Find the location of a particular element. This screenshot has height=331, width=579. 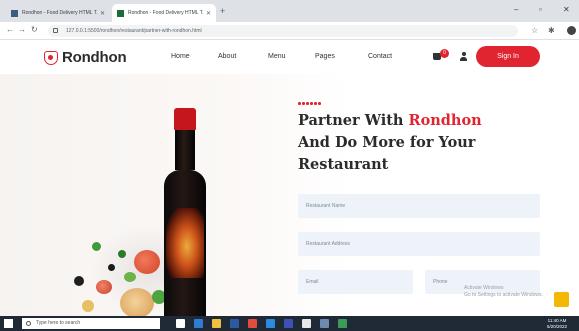

hero-title-line2: And Do More for Your is located at coordinates (387, 142).